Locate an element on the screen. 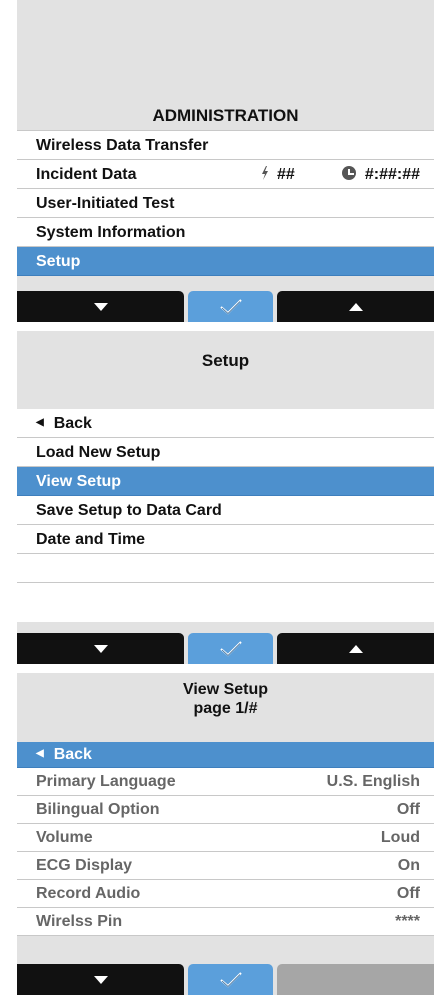 This screenshot has height=995, width=435. setting-label: Record Audio is located at coordinates (88, 893).